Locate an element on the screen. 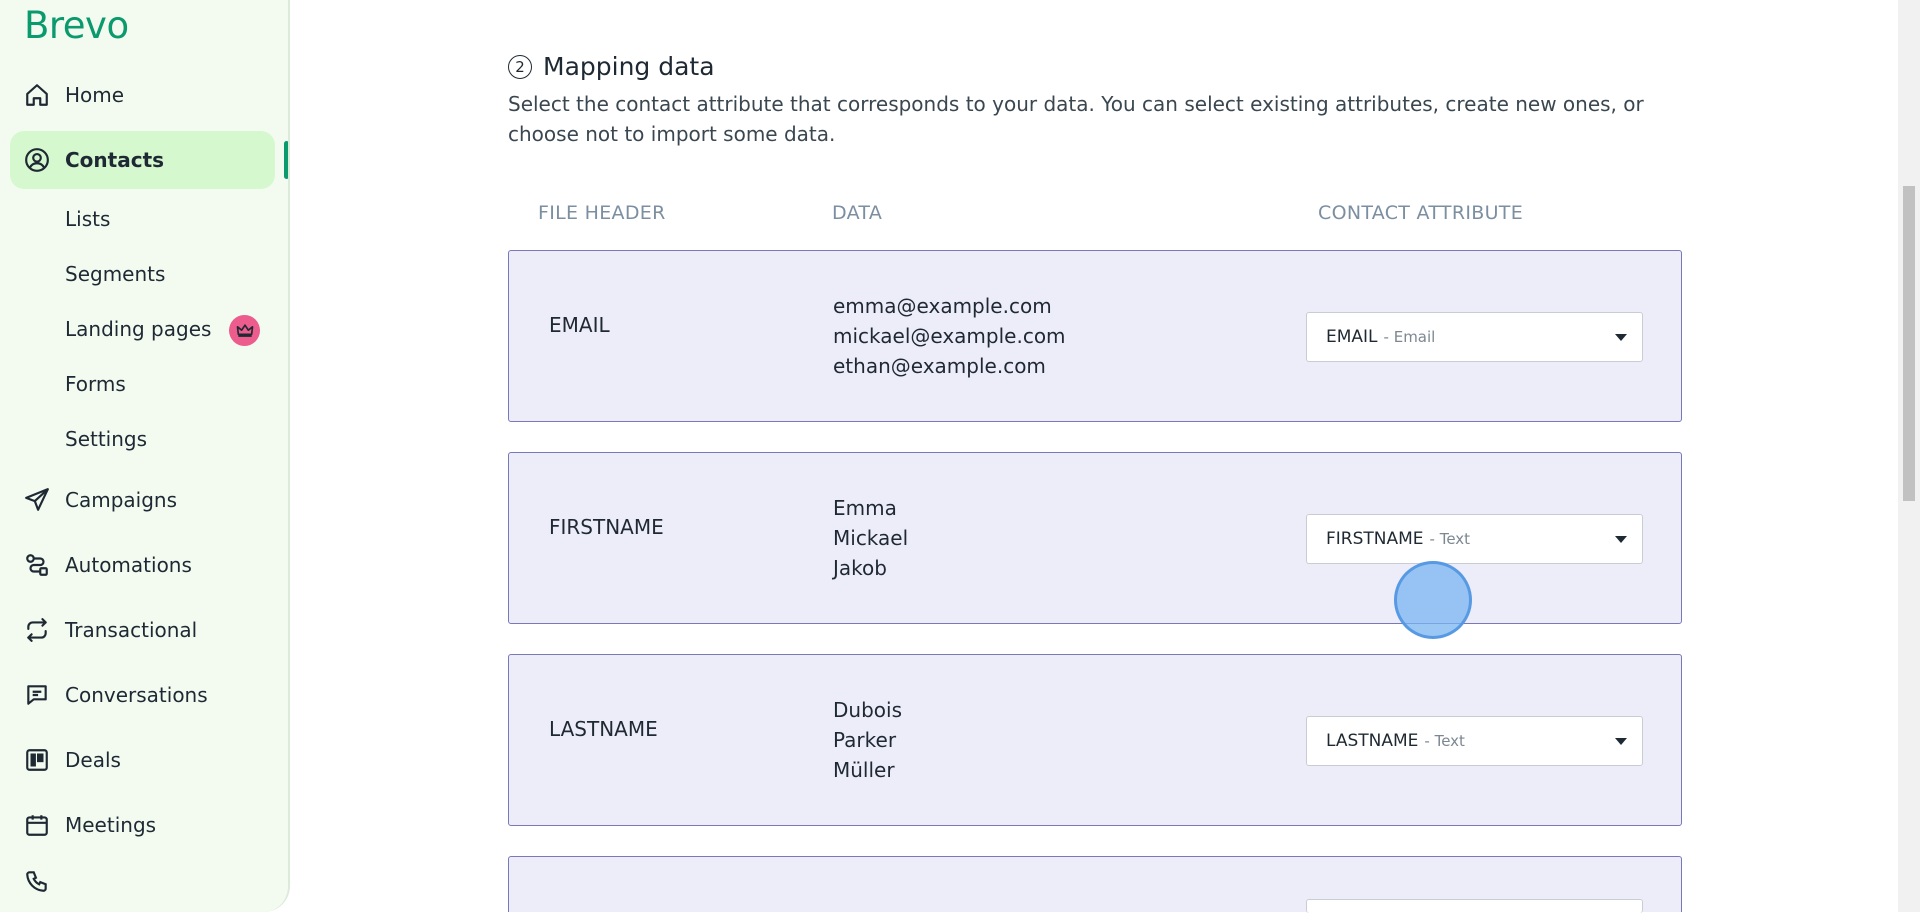 The image size is (1920, 913). data-value: Dubois is located at coordinates (867, 710).